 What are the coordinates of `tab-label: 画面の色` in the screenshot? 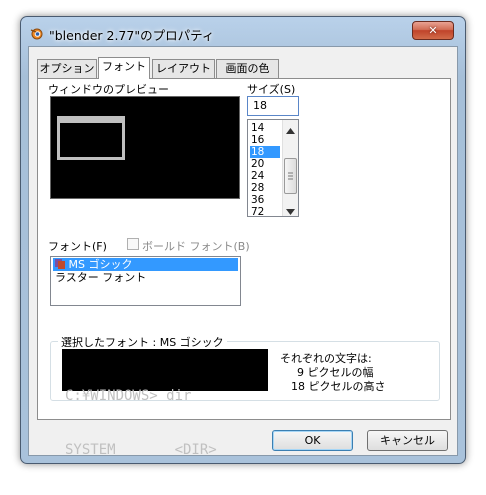 It's located at (247, 68).